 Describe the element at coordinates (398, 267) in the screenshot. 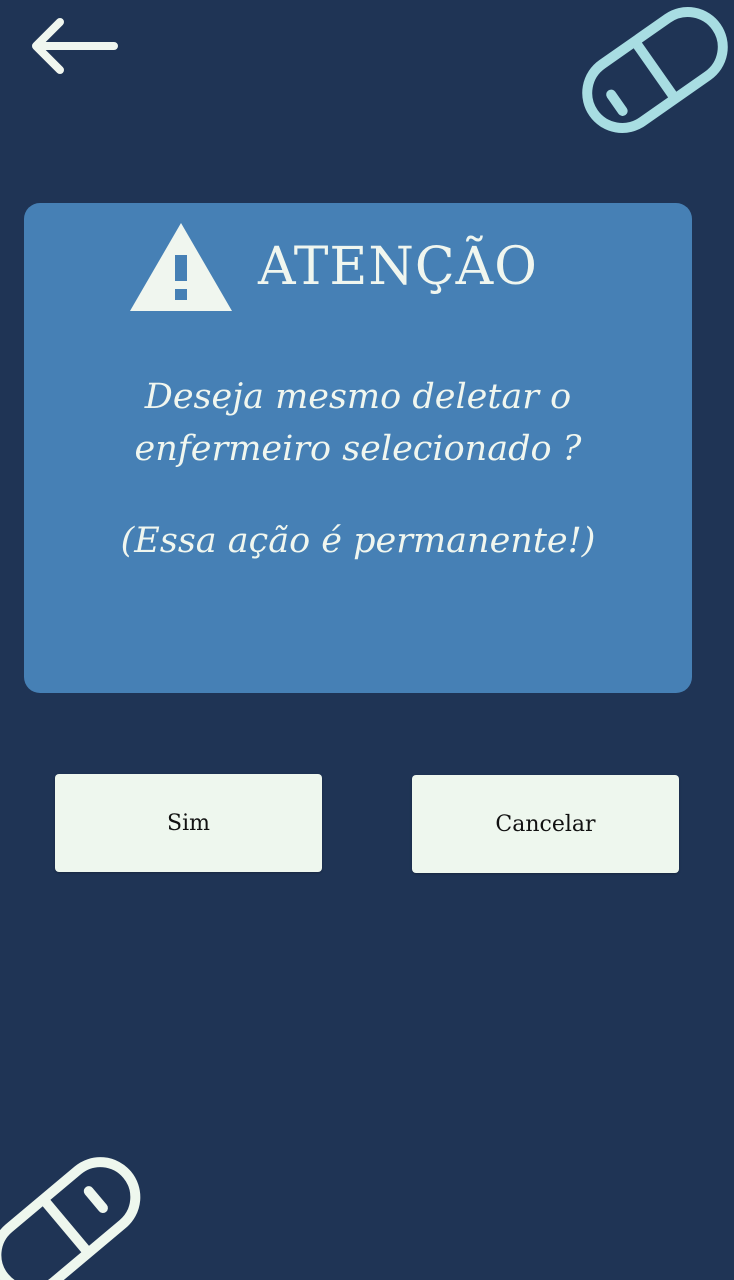

I see `alert-title: ATENÇÃO` at that location.